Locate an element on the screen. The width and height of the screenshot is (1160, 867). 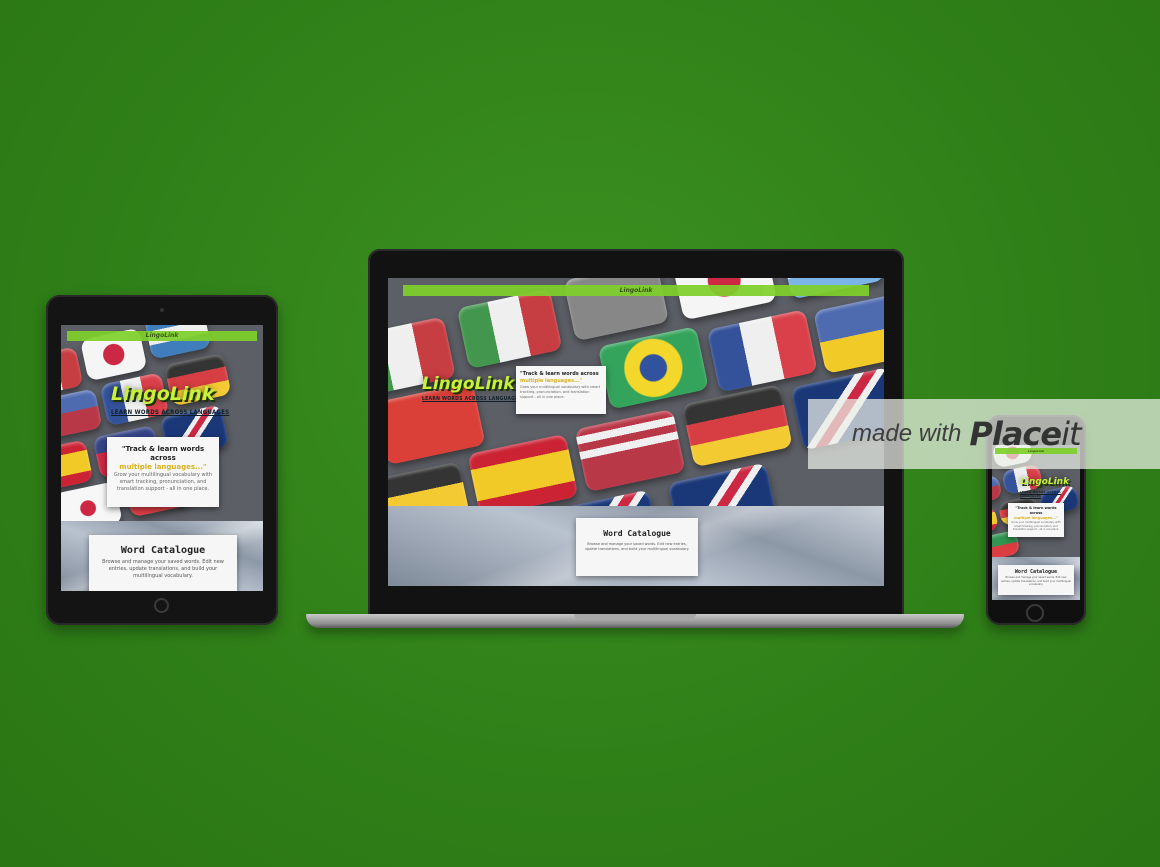
camera-dot is located at coordinates (162, 310).